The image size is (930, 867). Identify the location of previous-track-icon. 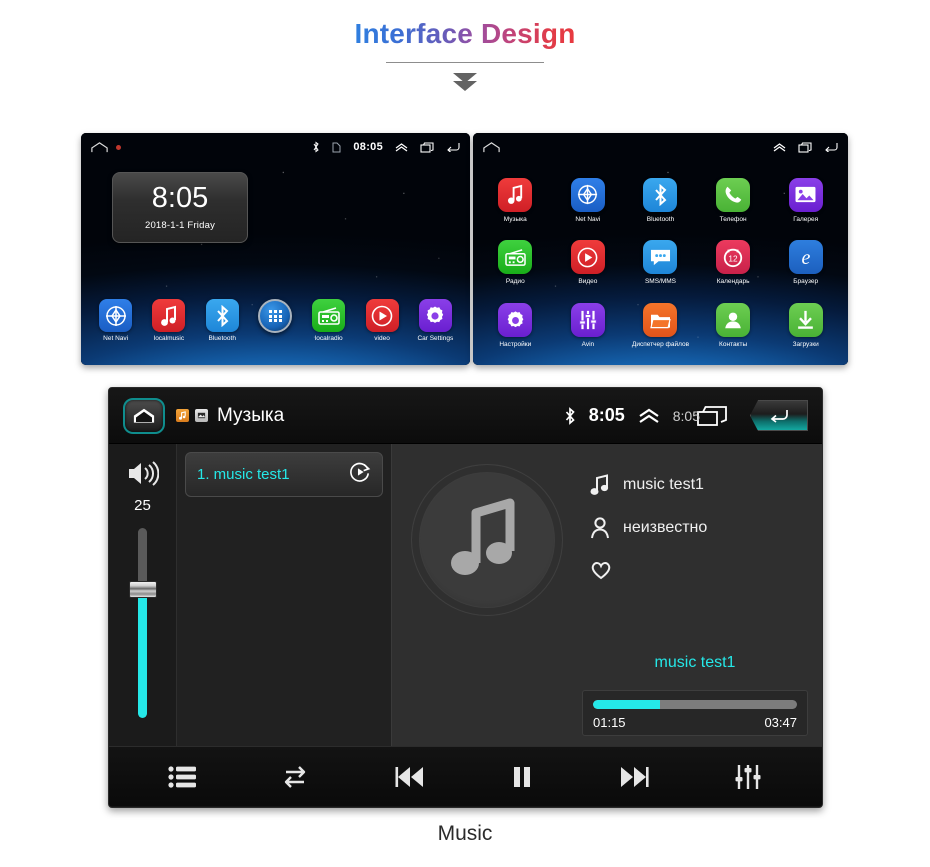
(410, 777).